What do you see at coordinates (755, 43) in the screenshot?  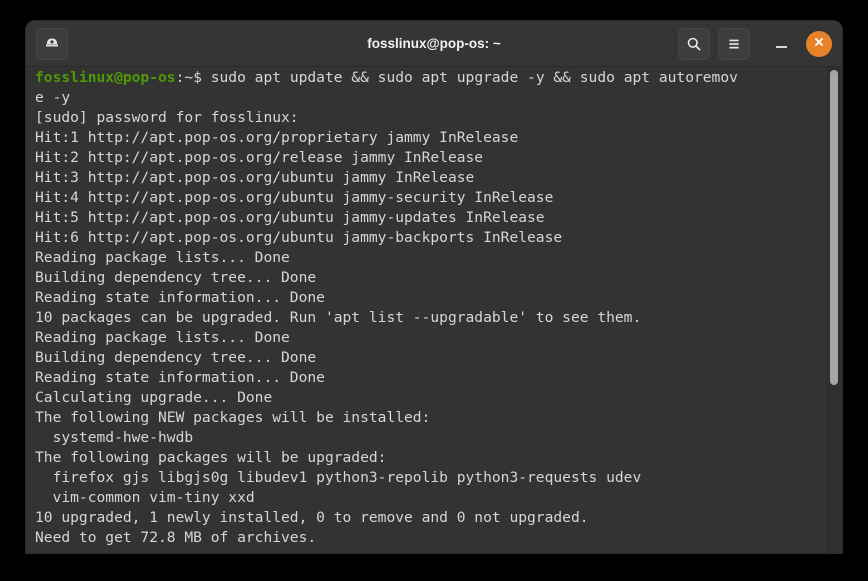 I see `title-bar-right-group` at bounding box center [755, 43].